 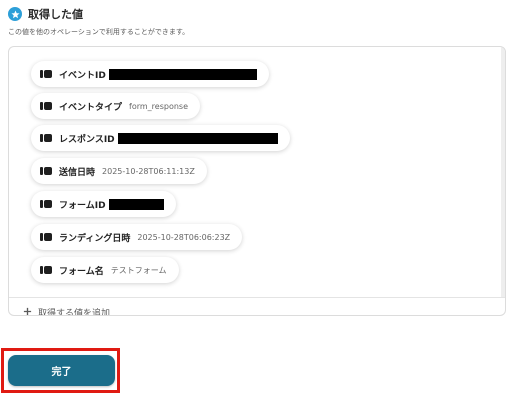 I want to click on value-chip-response-id: レスポンスID, so click(x=160, y=138).